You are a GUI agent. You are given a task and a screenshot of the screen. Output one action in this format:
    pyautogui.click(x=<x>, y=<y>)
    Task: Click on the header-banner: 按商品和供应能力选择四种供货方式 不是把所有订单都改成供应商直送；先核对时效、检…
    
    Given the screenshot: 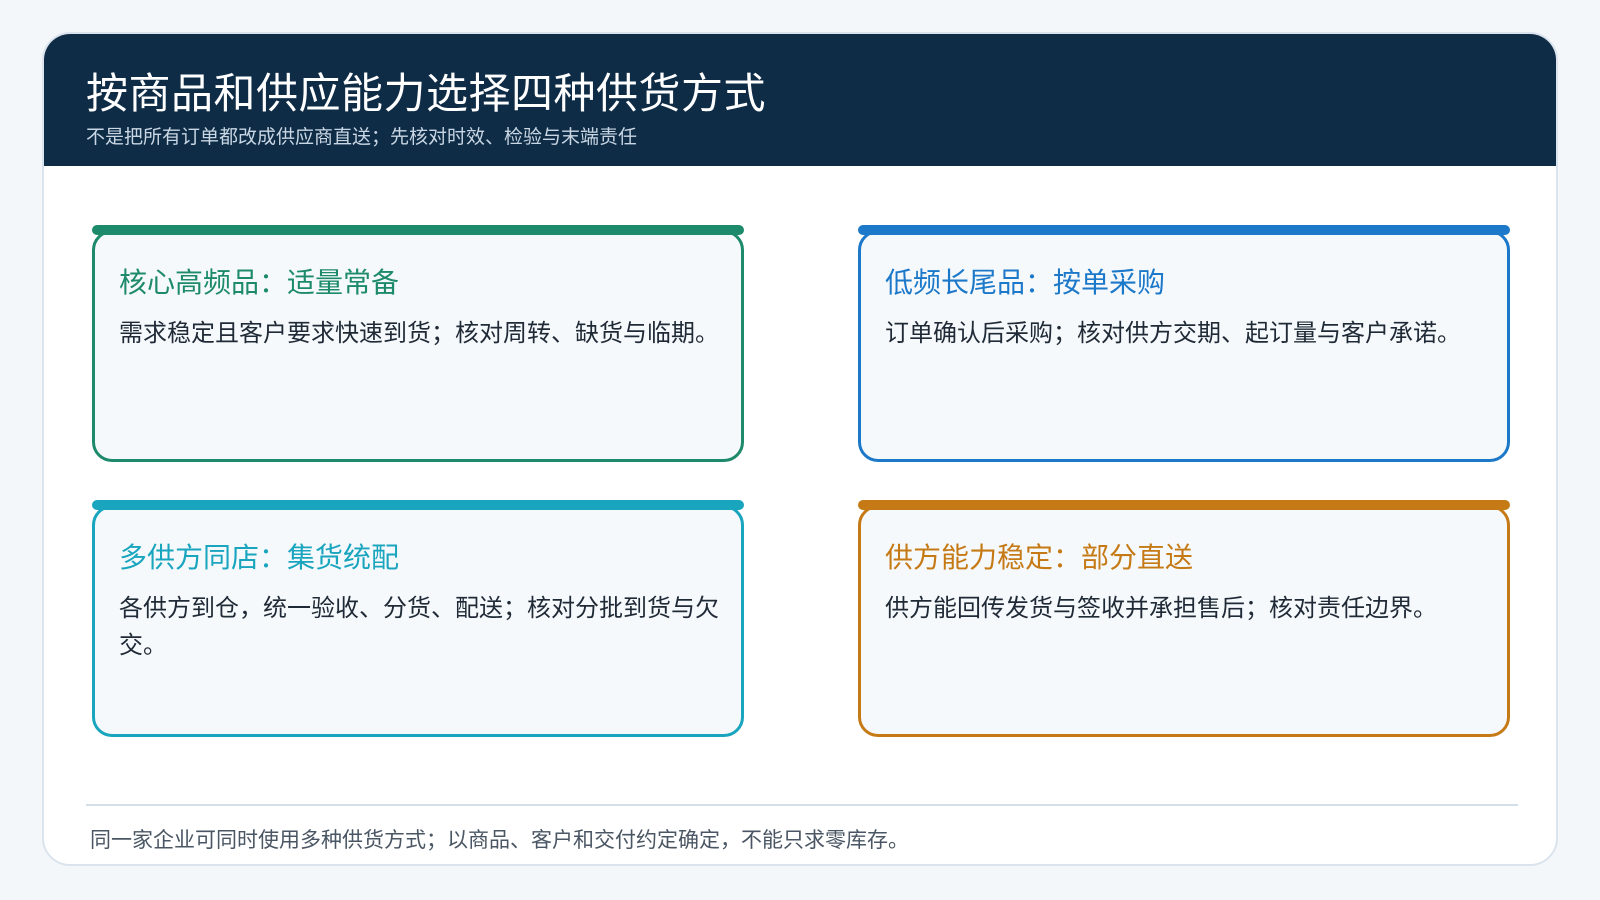 What is the action you would take?
    pyautogui.click(x=800, y=100)
    